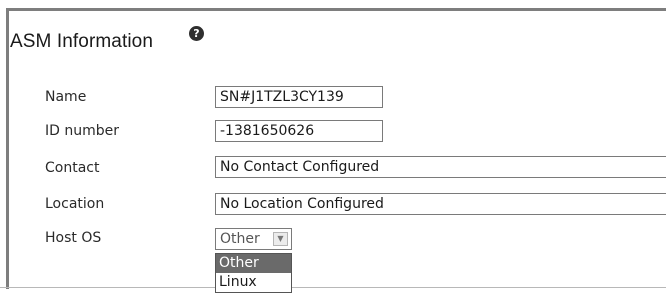  Describe the element at coordinates (440, 167) in the screenshot. I see `contact-input: No Contact Configured` at that location.